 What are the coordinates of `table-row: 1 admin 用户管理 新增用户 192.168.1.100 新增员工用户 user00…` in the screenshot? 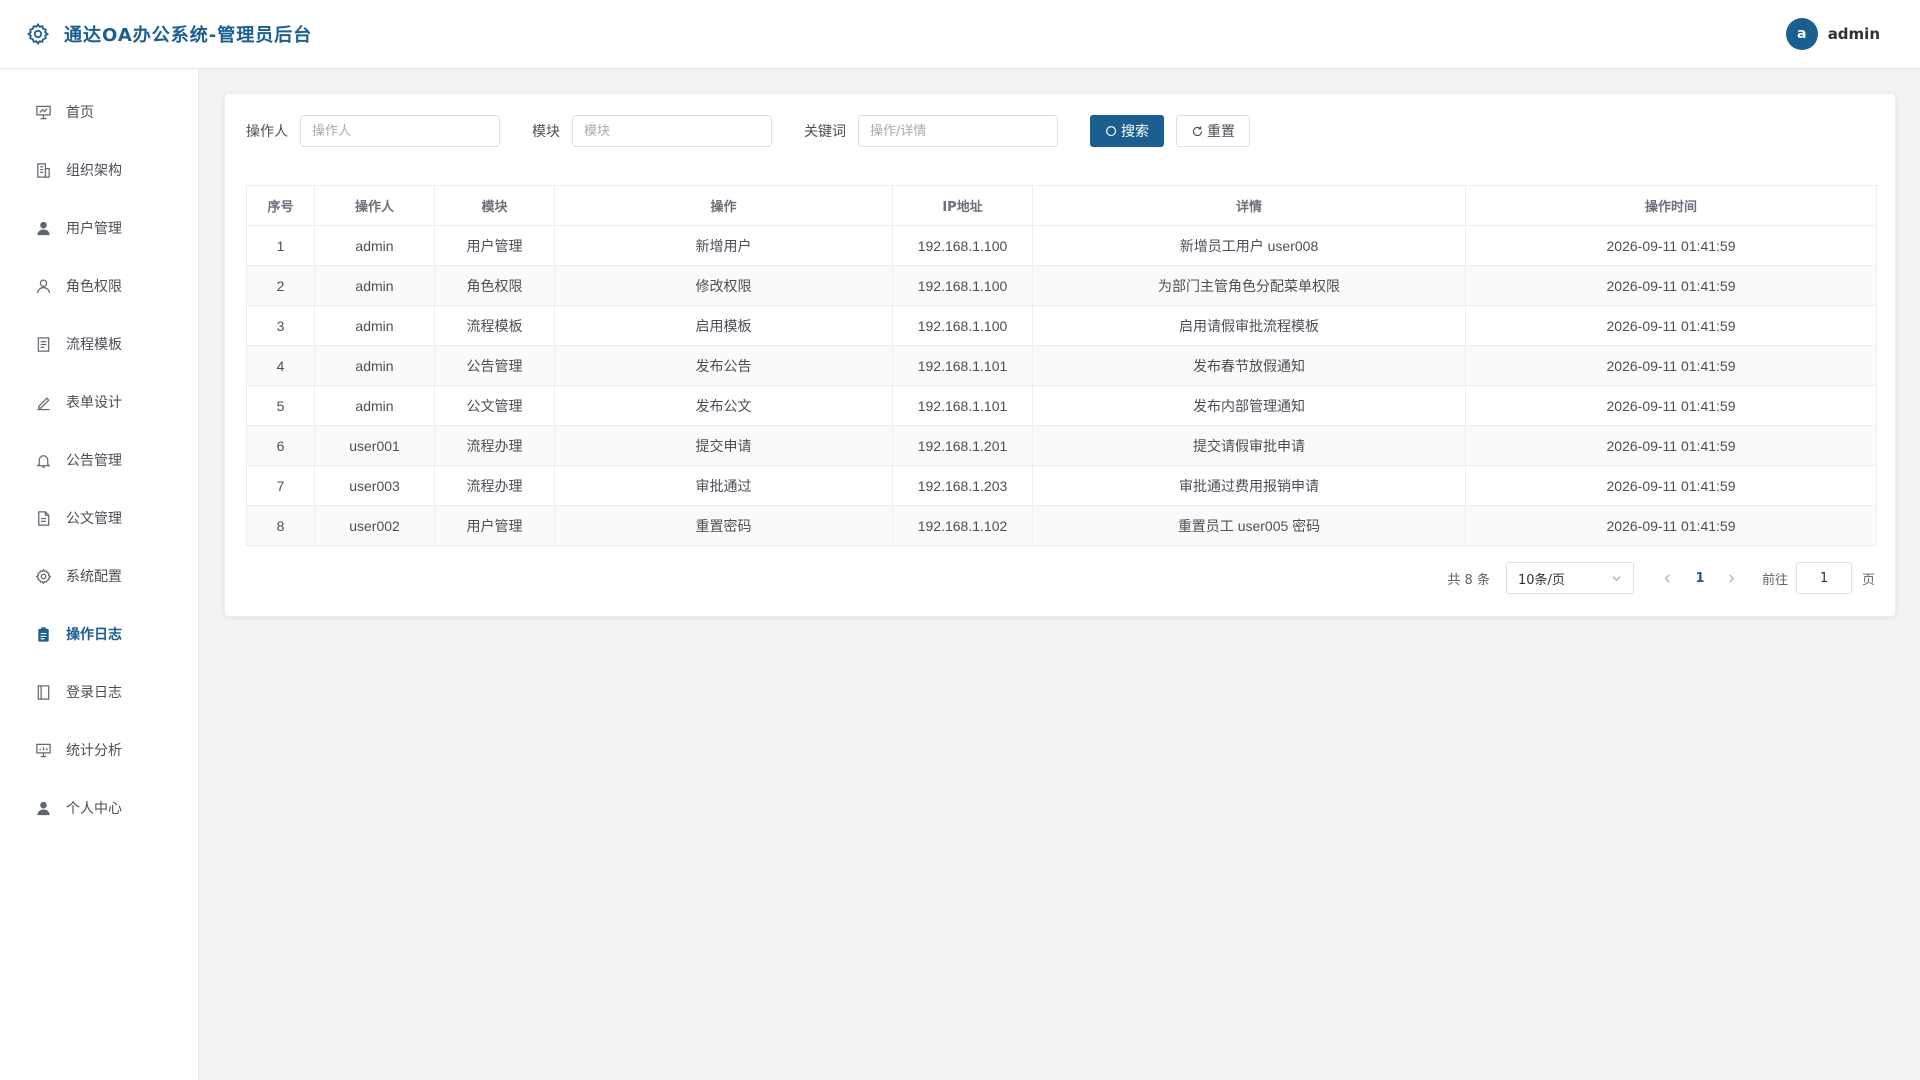 It's located at (1061, 245).